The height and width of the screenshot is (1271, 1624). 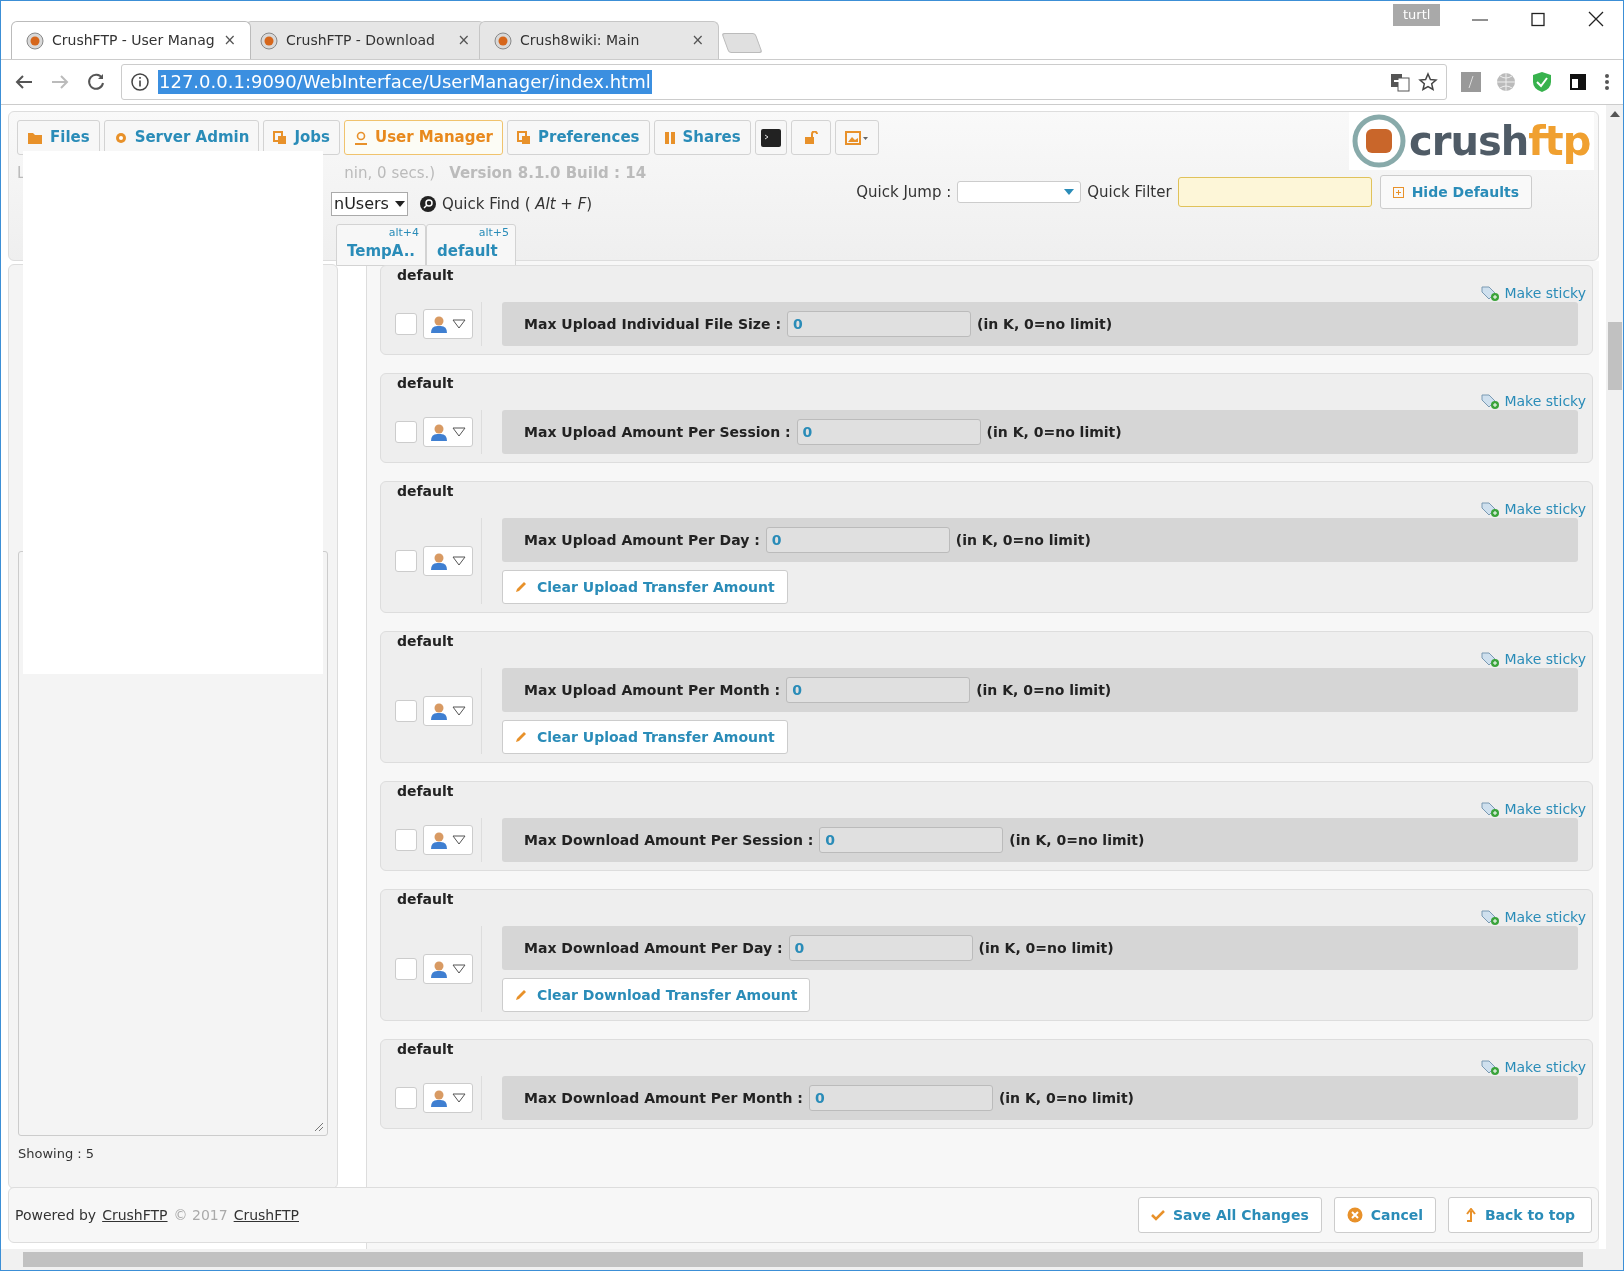 I want to click on image-menu-button, so click(x=856, y=137).